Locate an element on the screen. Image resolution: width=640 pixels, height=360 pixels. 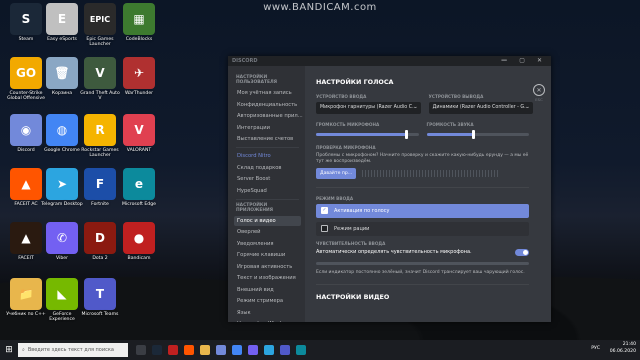
faceit-icon is located at coordinates (189, 350).